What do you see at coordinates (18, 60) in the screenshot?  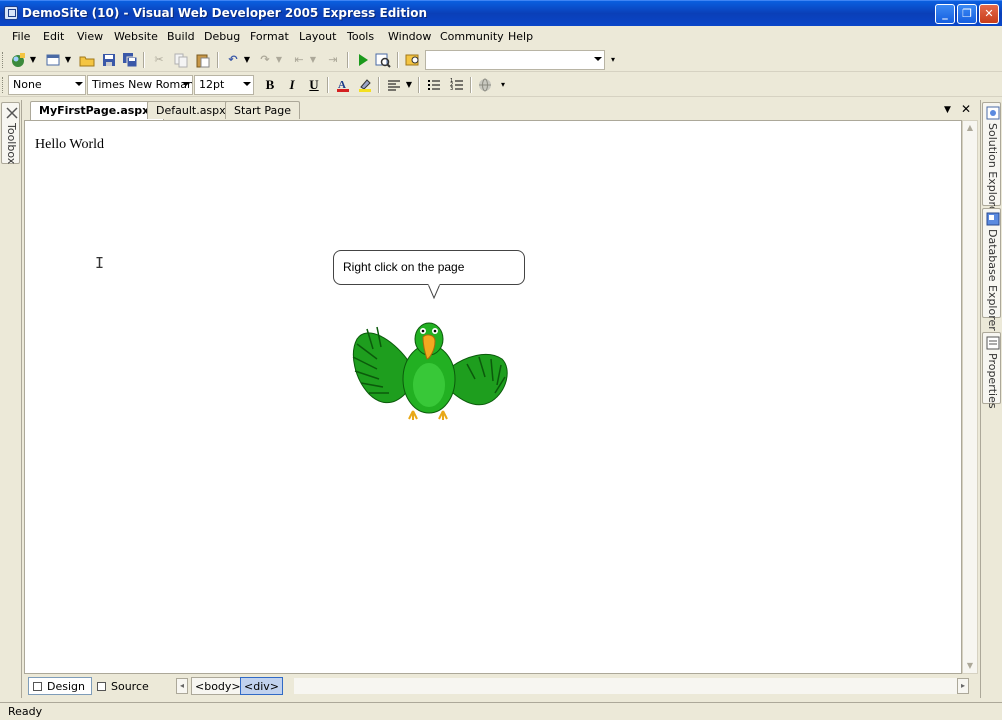 I see `new-website-icon` at bounding box center [18, 60].